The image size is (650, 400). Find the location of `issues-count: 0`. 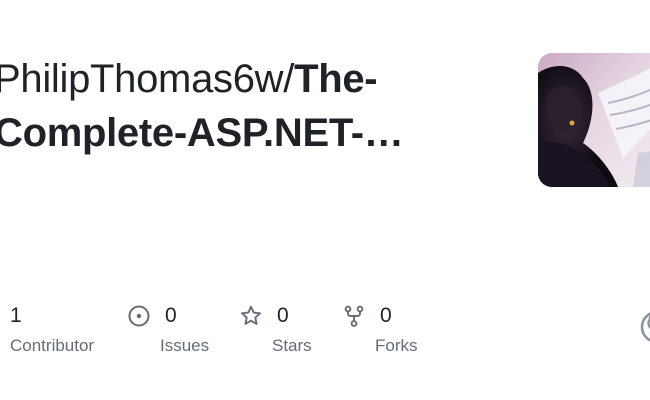

issues-count: 0 is located at coordinates (171, 315).